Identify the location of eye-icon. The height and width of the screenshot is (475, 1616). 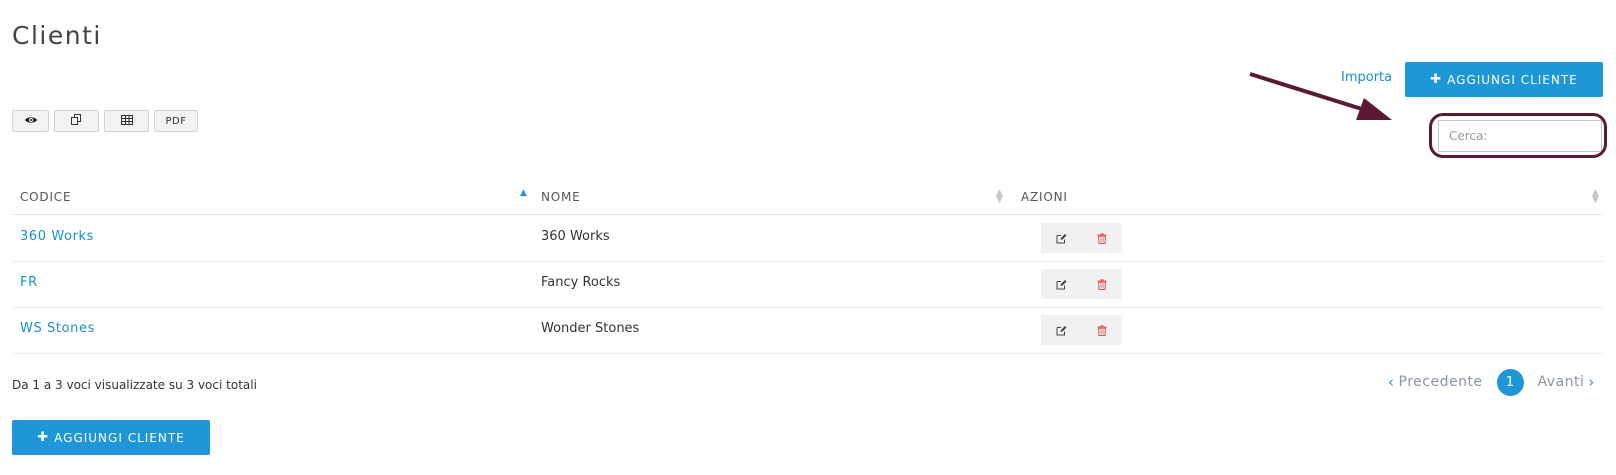
(31, 121).